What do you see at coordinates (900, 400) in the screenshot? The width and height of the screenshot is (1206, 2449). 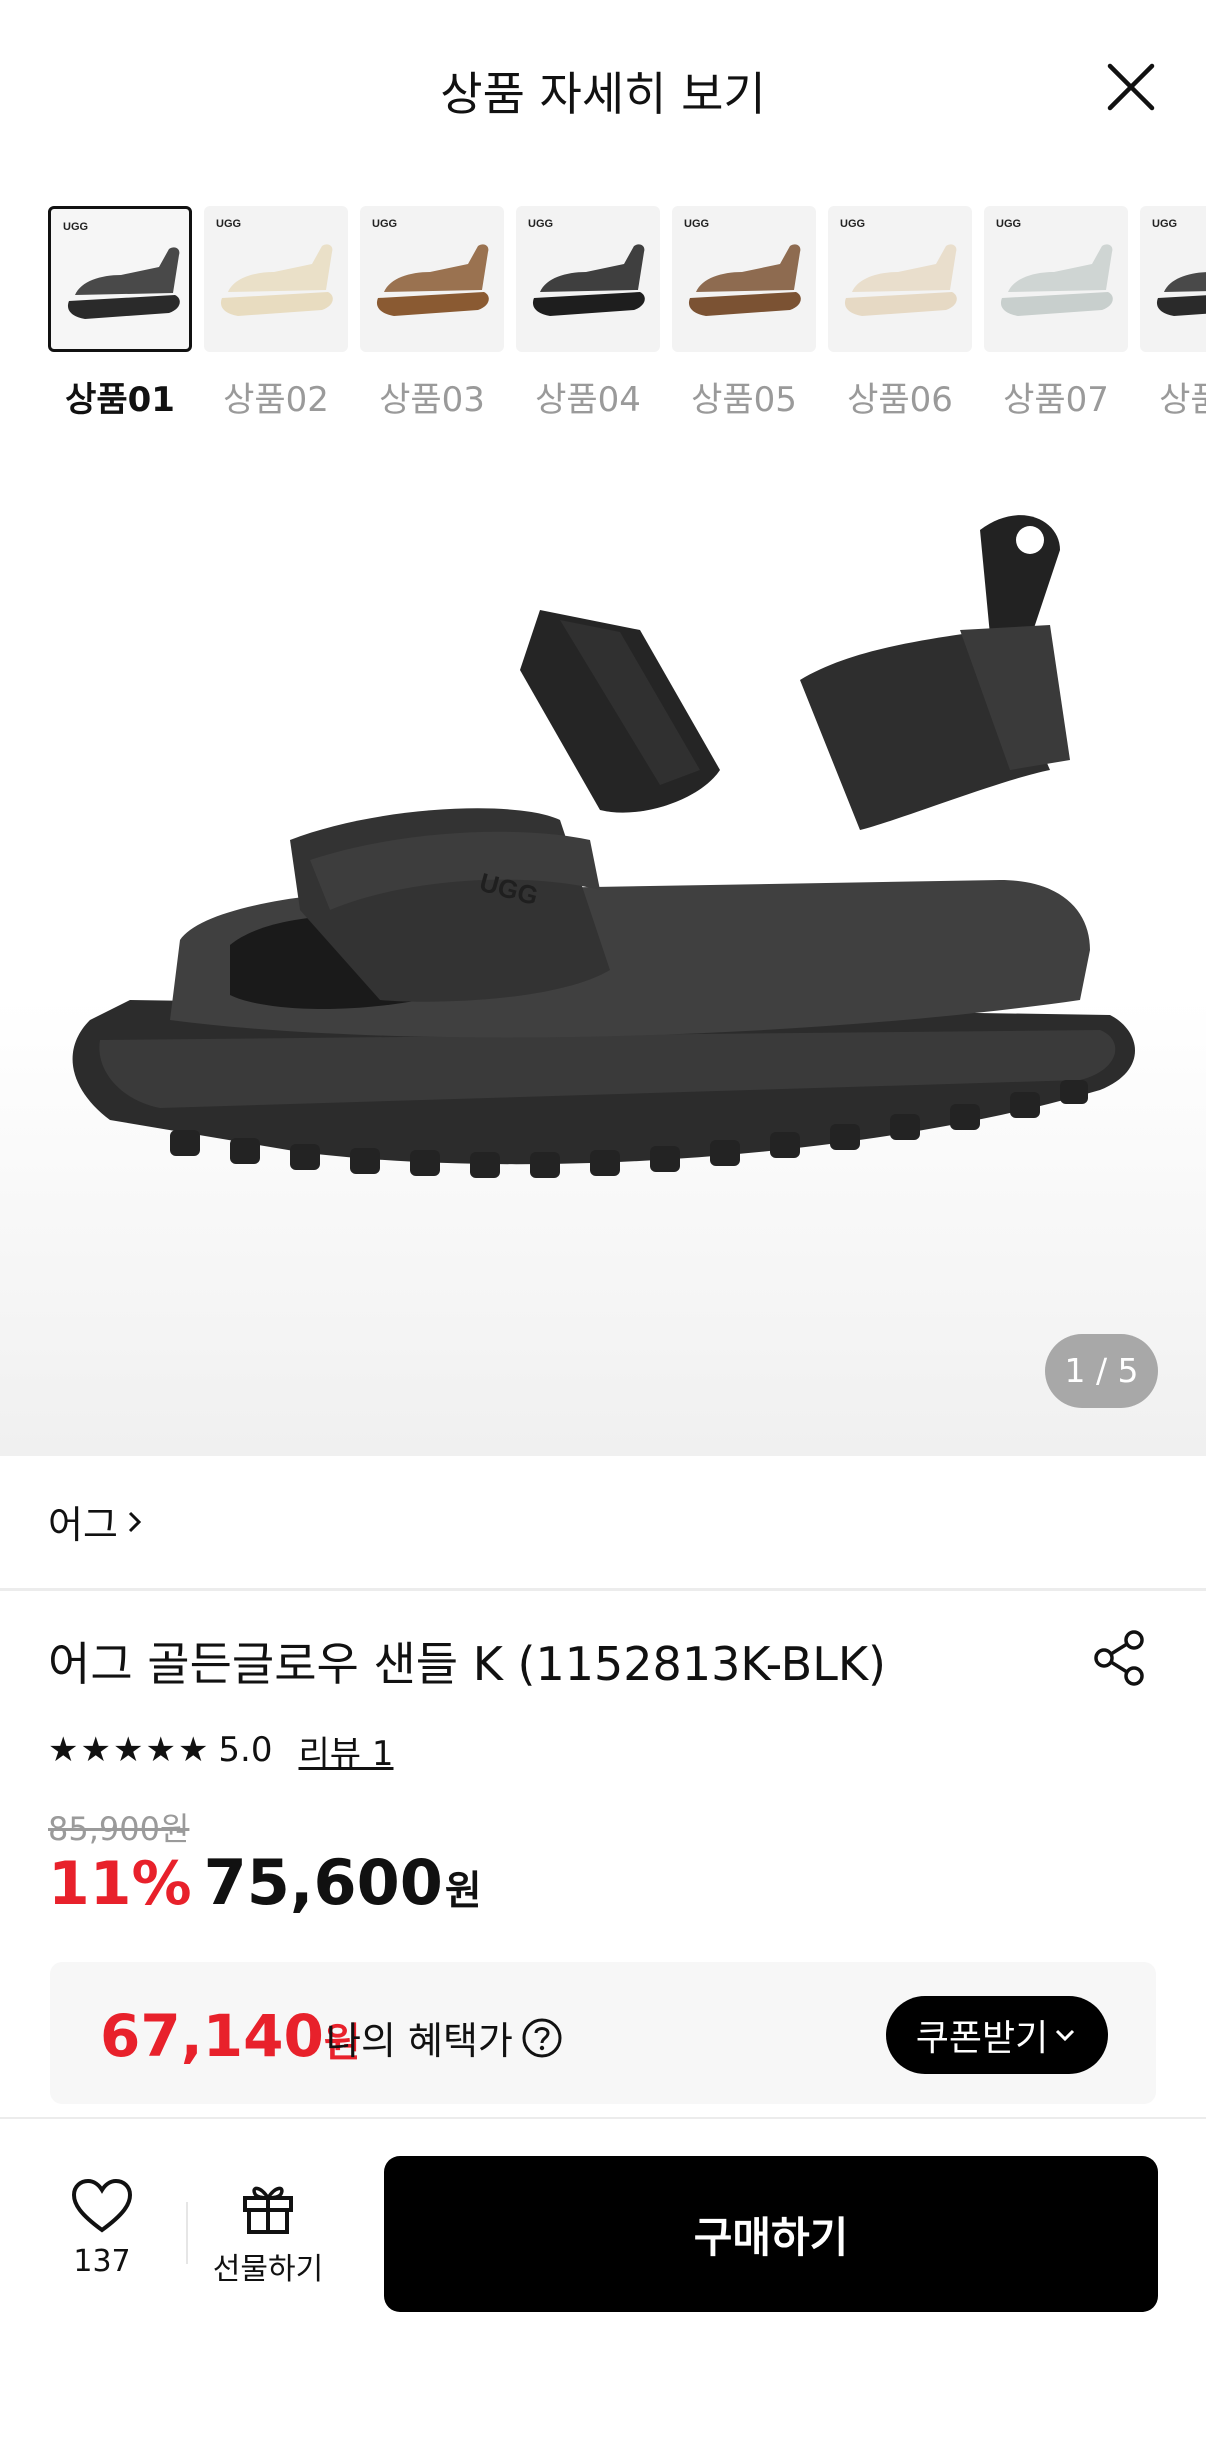 I see `thumbnail-label: 상품06` at bounding box center [900, 400].